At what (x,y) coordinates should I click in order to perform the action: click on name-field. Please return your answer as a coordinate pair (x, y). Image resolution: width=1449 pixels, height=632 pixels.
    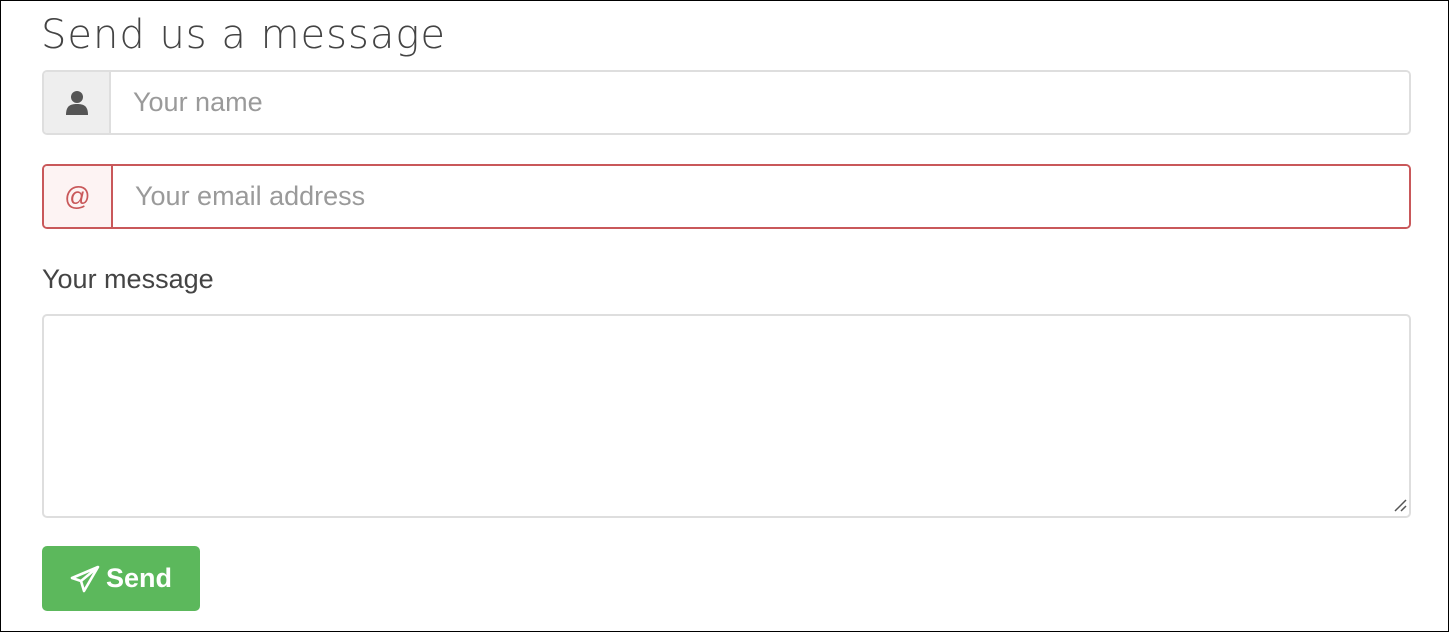
    Looking at the image, I should click on (760, 102).